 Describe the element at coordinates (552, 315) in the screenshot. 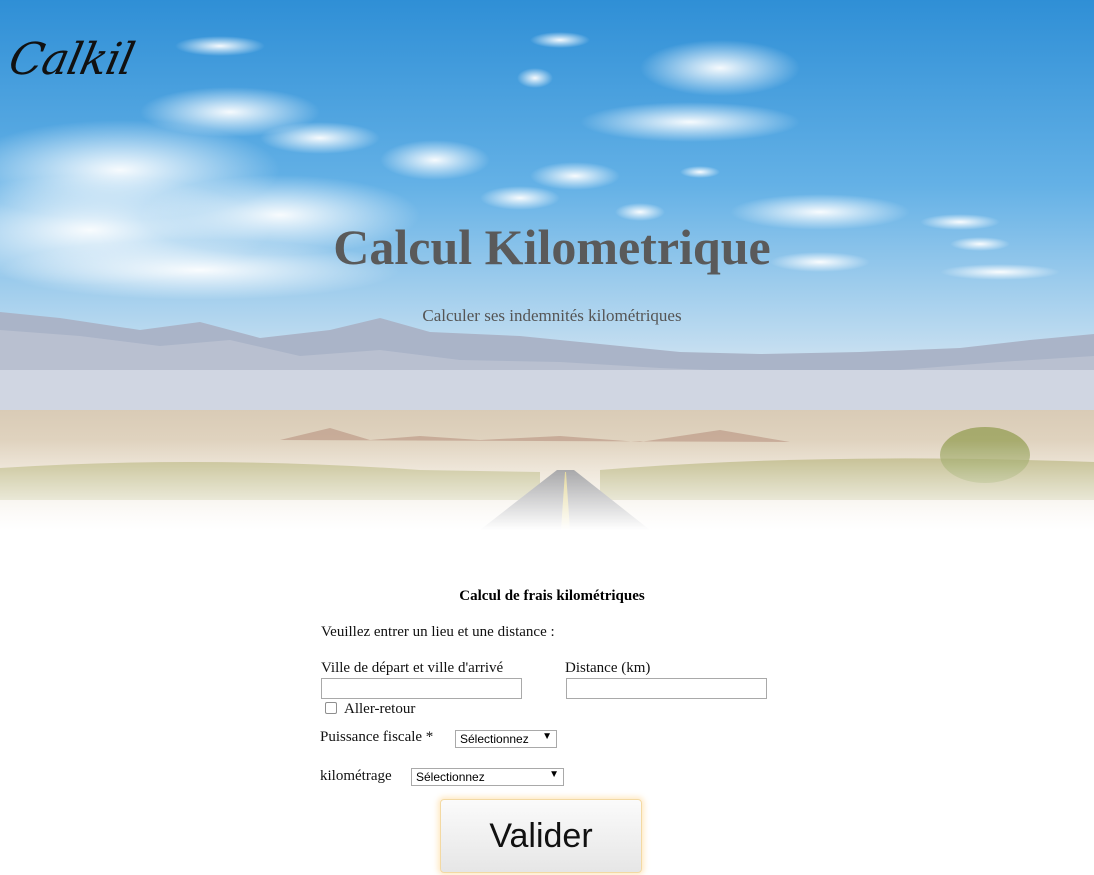

I see `page-subtitle: Calculer ses indemnités kilométriques` at that location.